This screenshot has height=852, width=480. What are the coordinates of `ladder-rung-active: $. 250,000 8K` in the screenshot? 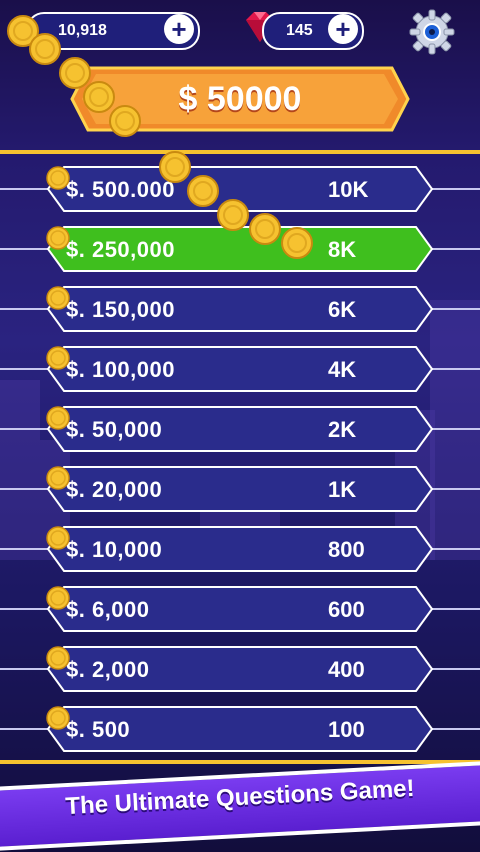 It's located at (240, 249).